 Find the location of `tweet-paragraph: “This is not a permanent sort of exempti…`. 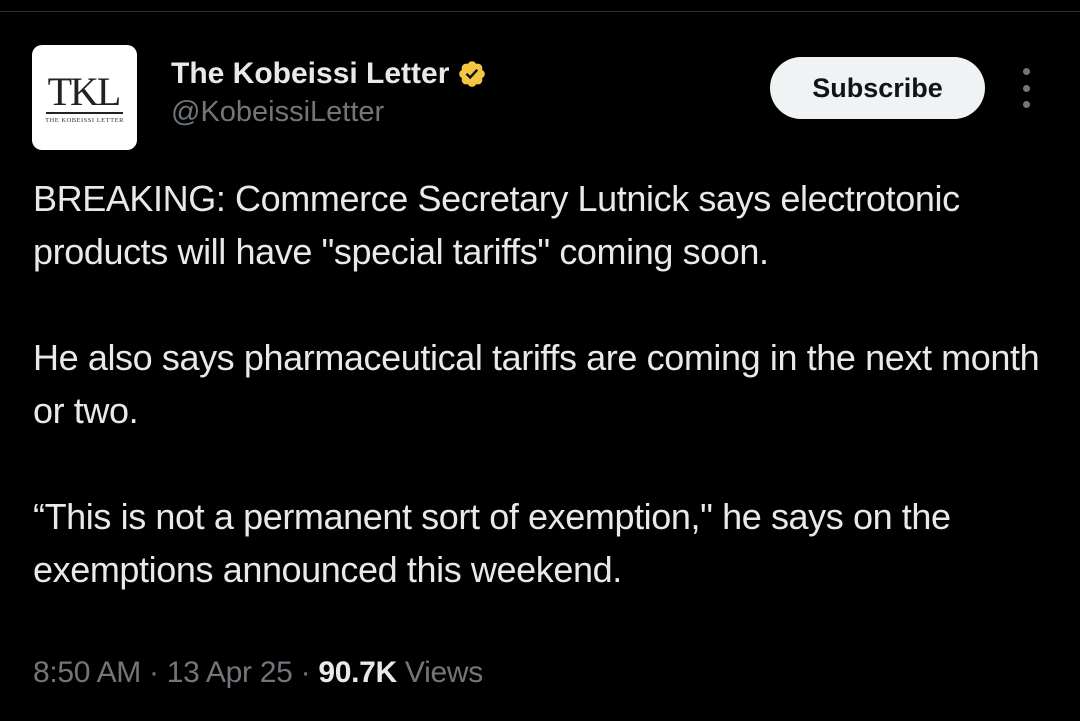

tweet-paragraph: “This is not a permanent sort of exempti… is located at coordinates (492, 543).